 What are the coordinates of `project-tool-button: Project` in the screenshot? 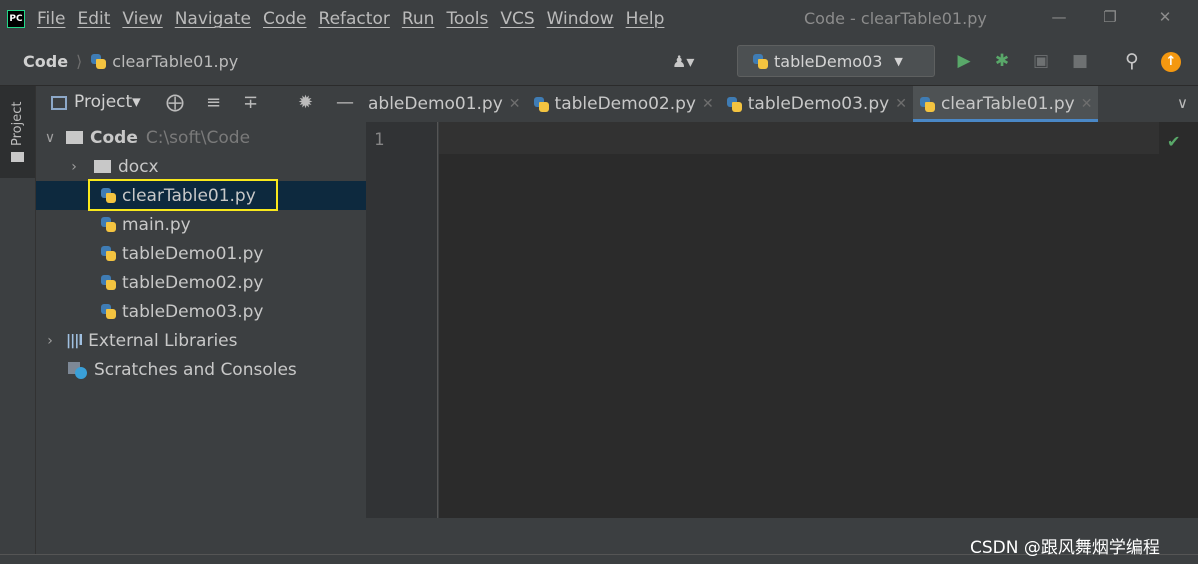 It's located at (17, 132).